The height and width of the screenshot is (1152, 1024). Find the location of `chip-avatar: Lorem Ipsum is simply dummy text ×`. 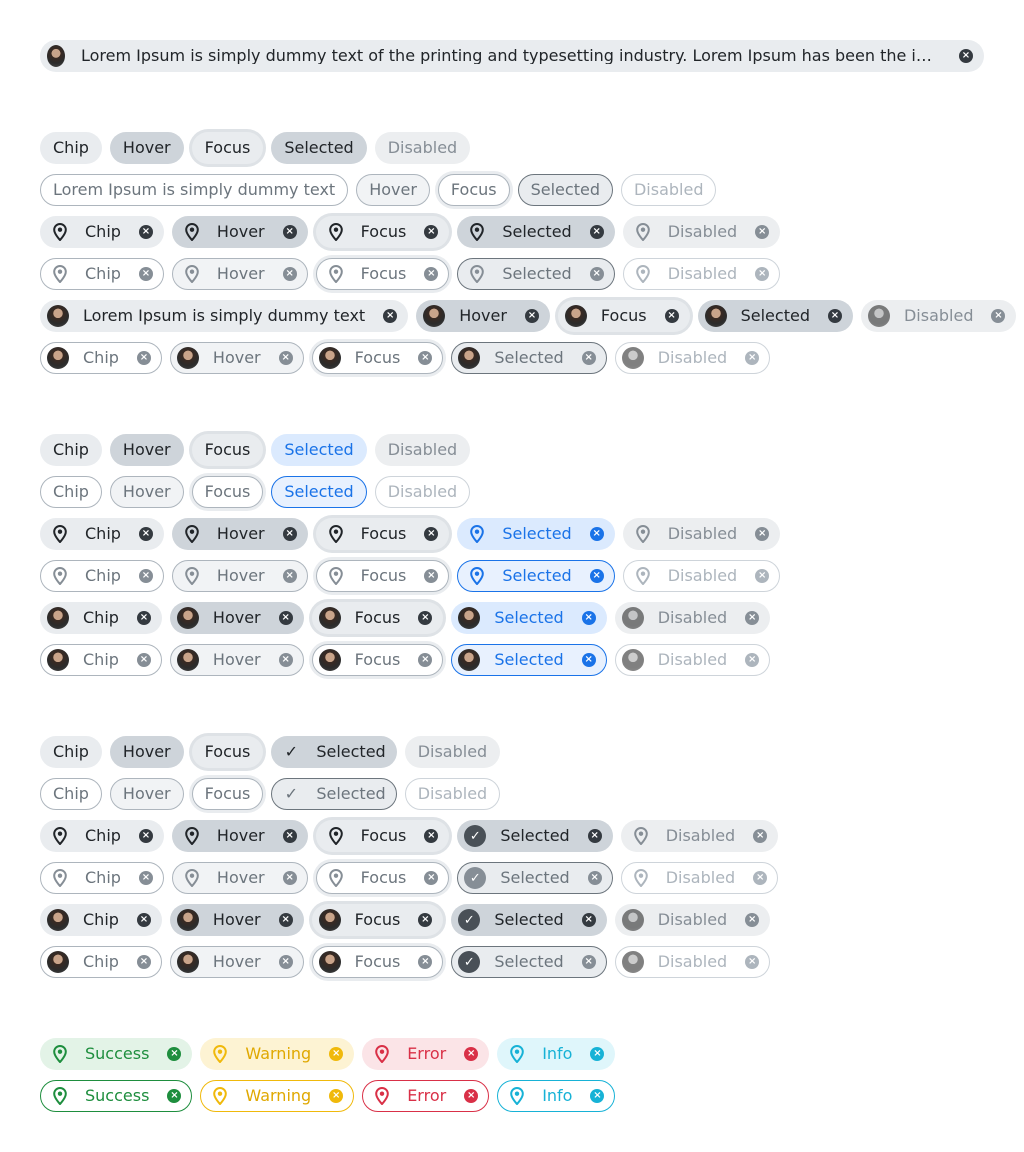

chip-avatar: Lorem Ipsum is simply dummy text × is located at coordinates (224, 316).